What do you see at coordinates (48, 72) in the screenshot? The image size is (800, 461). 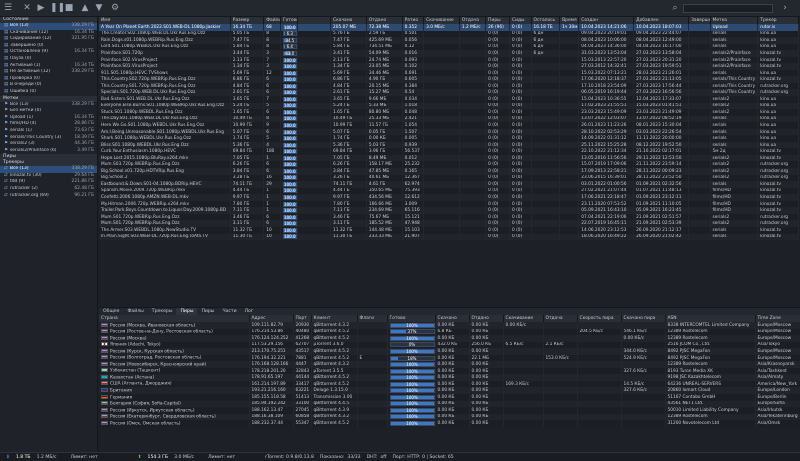 I see `sidebar-item: ▤ Не активные (12) 338.29 ГБ` at bounding box center [48, 72].